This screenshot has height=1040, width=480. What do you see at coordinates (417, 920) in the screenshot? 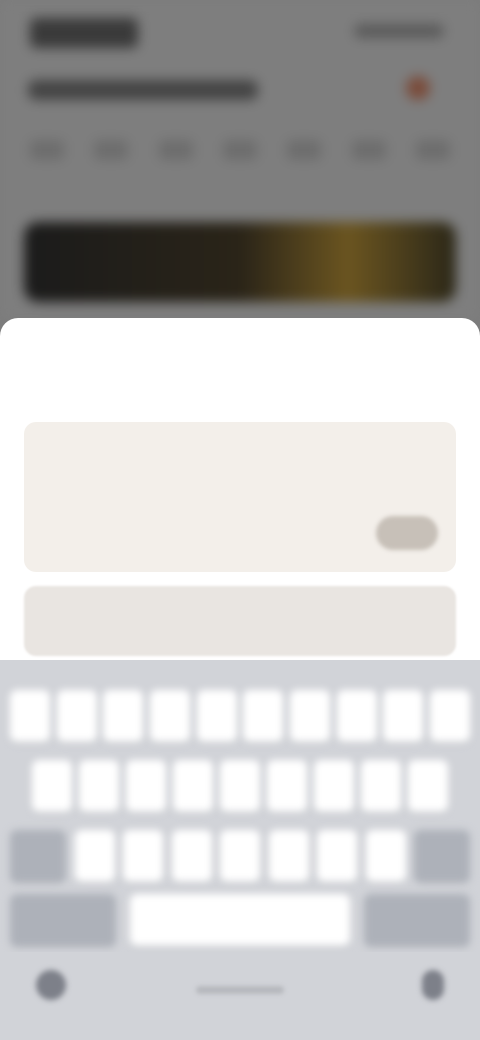
I see `return-key` at bounding box center [417, 920].